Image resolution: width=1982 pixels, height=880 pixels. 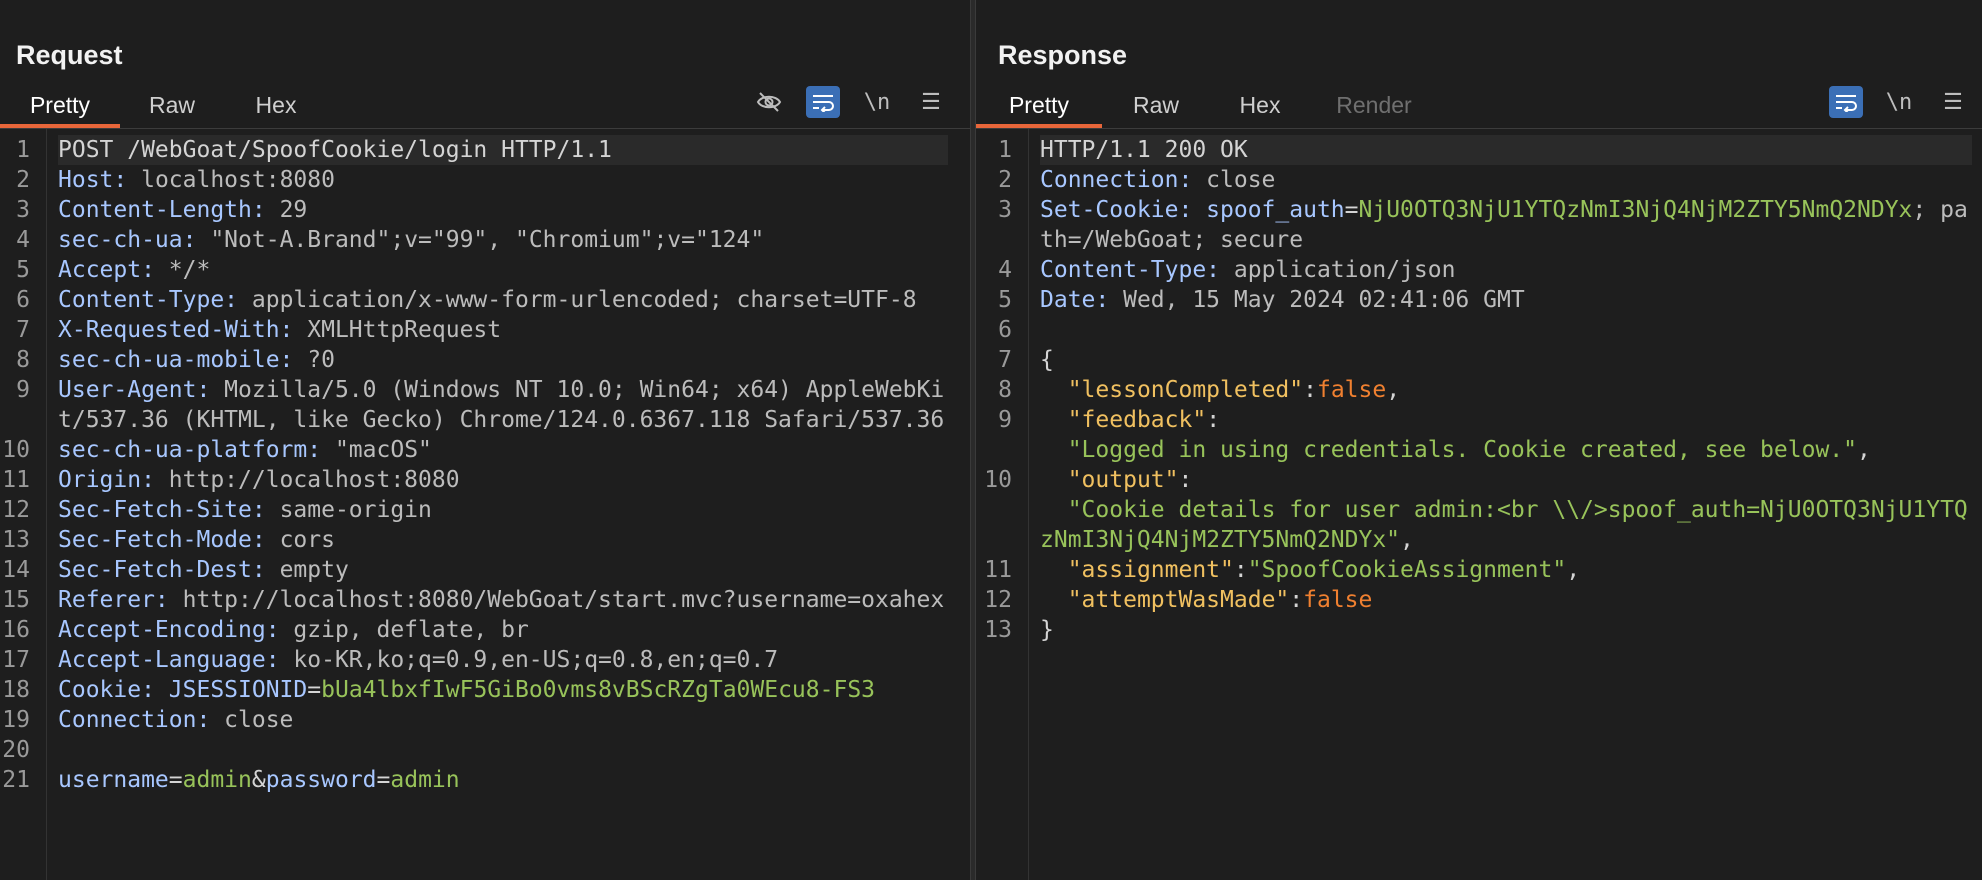 What do you see at coordinates (1240, 570) in the screenshot?
I see `code-token: :` at bounding box center [1240, 570].